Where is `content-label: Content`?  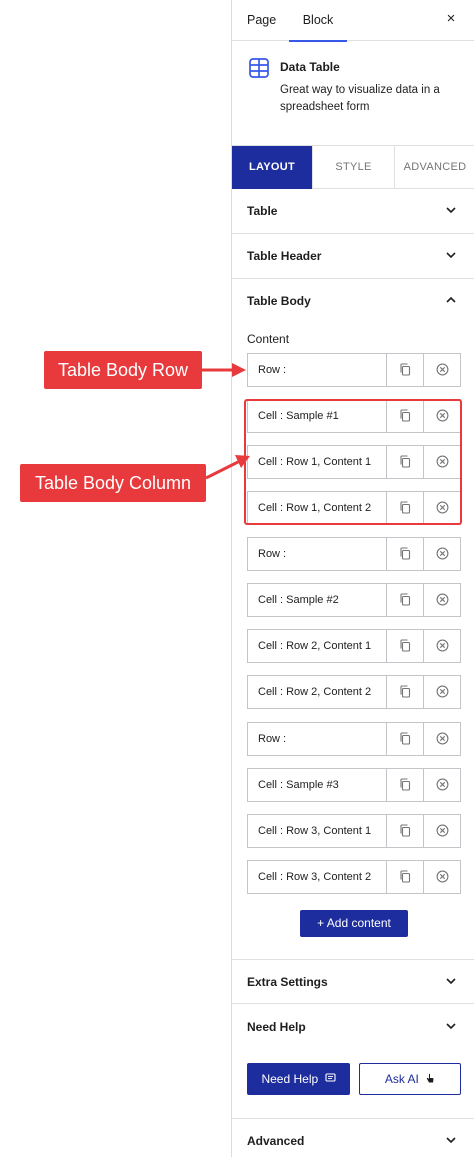 content-label: Content is located at coordinates (268, 339).